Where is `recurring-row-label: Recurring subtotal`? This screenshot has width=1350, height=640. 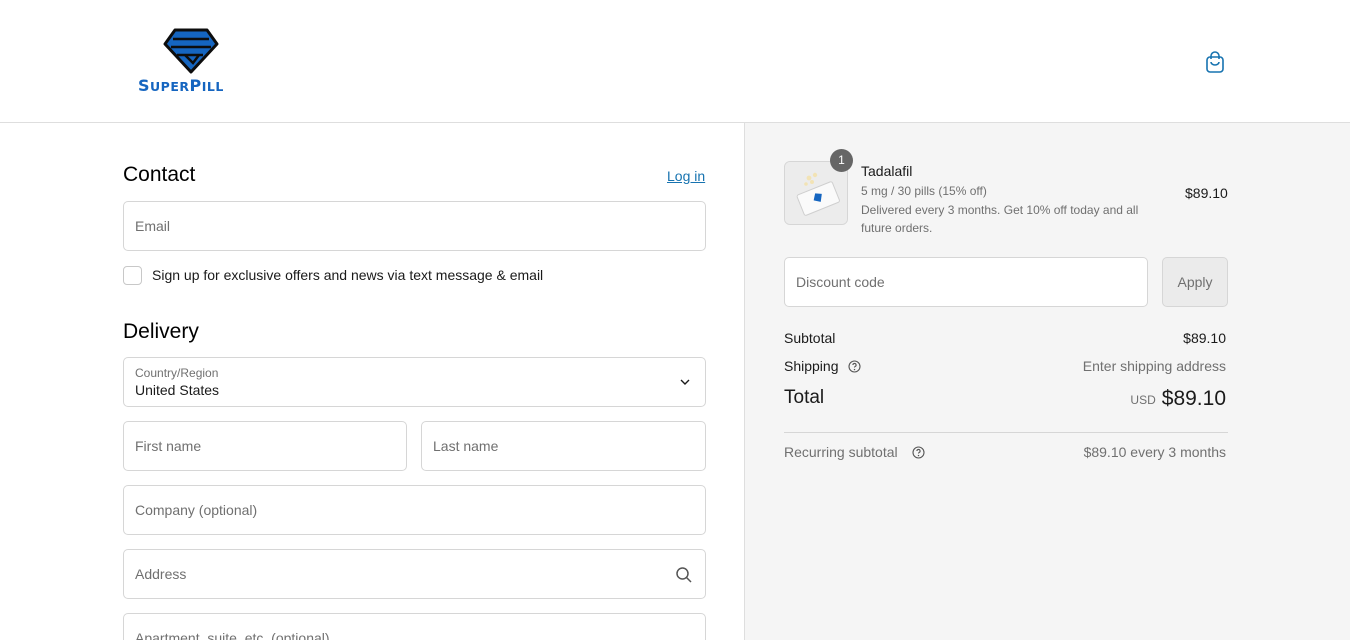
recurring-row-label: Recurring subtotal is located at coordinates (854, 452).